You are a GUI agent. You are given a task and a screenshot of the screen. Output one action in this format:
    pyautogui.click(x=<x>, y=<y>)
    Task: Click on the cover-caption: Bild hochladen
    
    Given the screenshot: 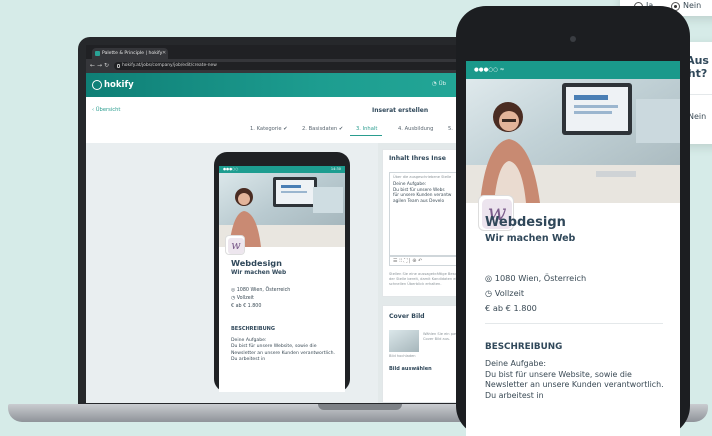 What is the action you would take?
    pyautogui.click(x=402, y=356)
    